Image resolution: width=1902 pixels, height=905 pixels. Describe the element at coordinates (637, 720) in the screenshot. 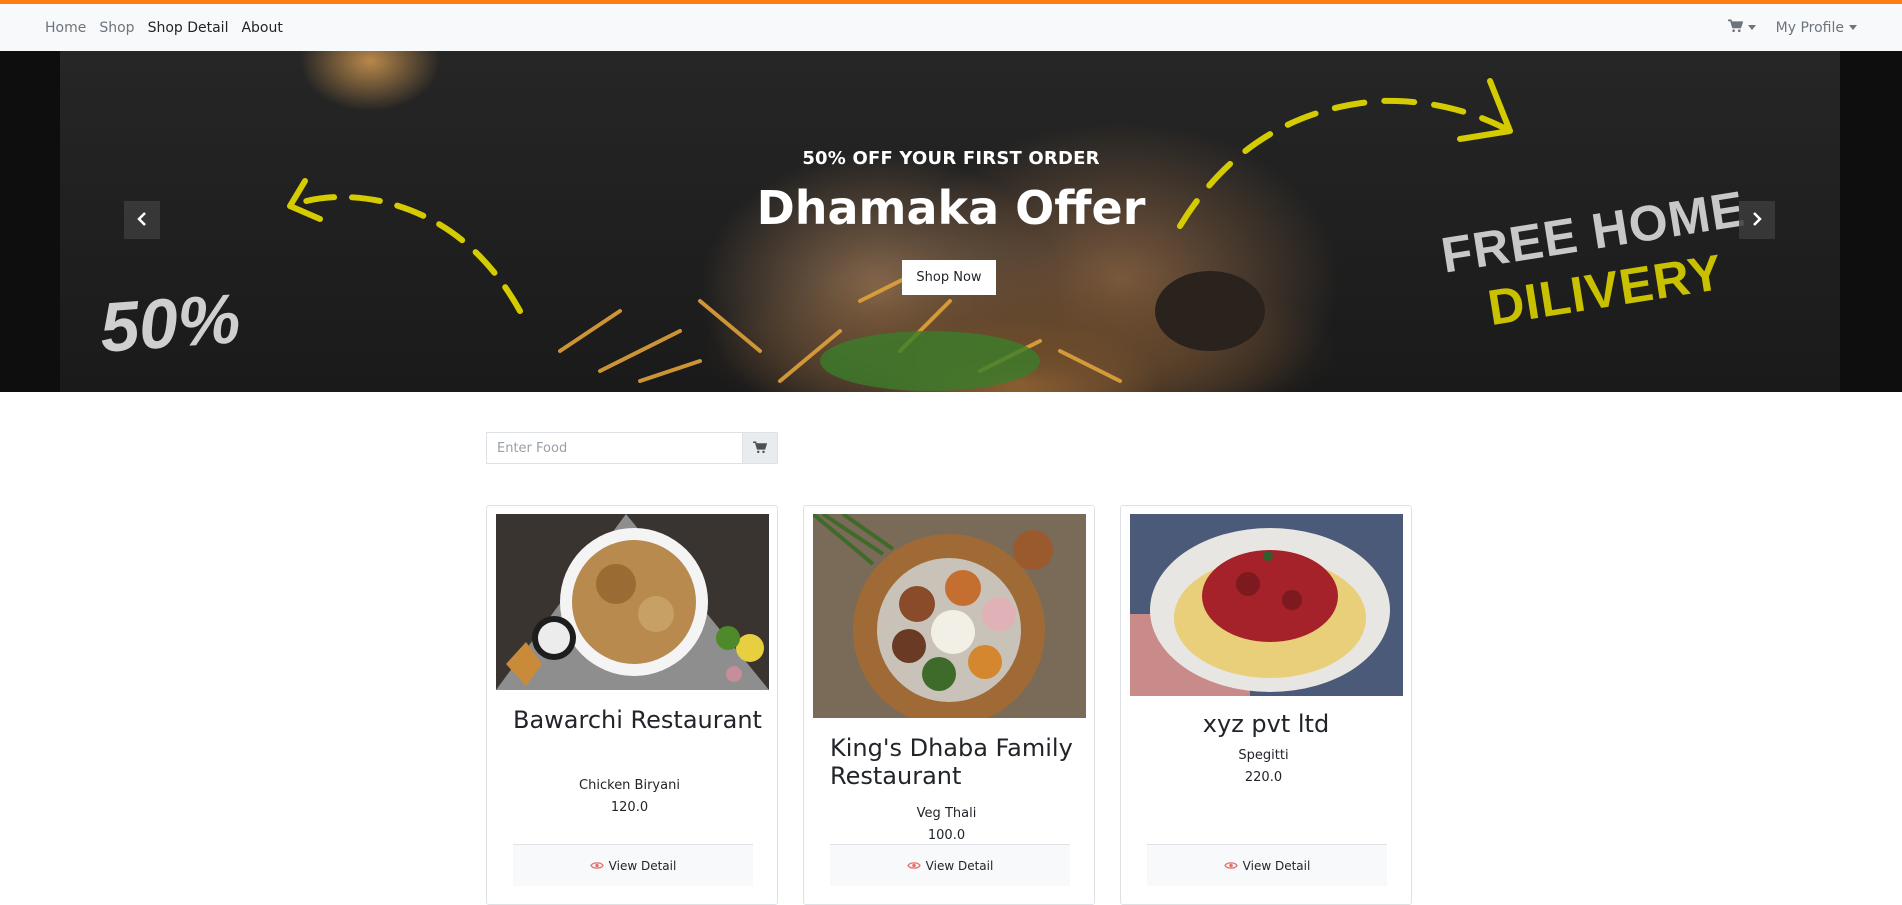

I see `restaurant-name: Bawarchi Restaurant` at that location.